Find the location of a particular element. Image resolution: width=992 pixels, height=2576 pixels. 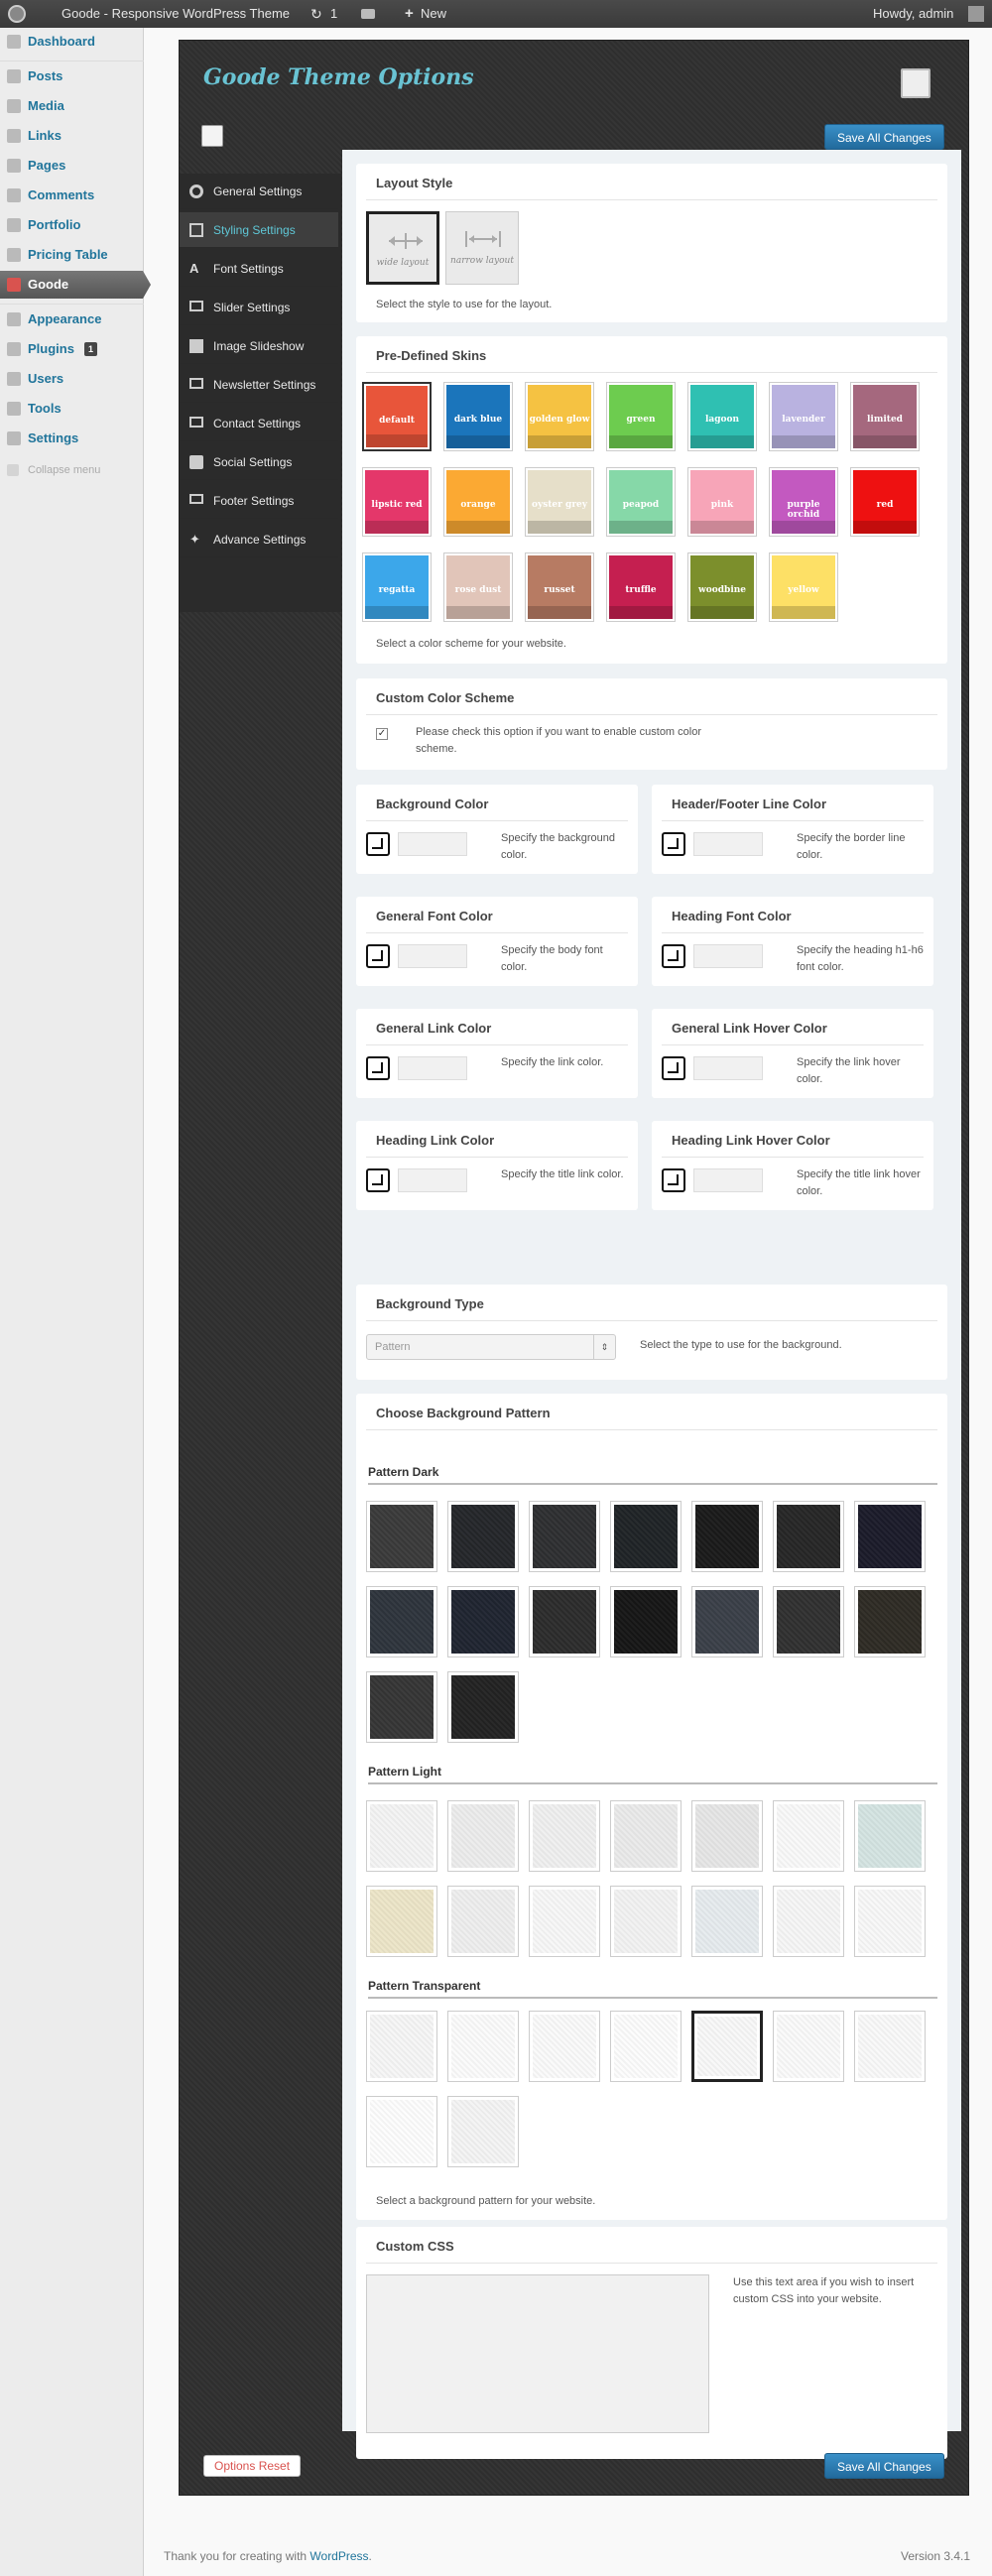

menu-pages: Pages is located at coordinates (72, 166).